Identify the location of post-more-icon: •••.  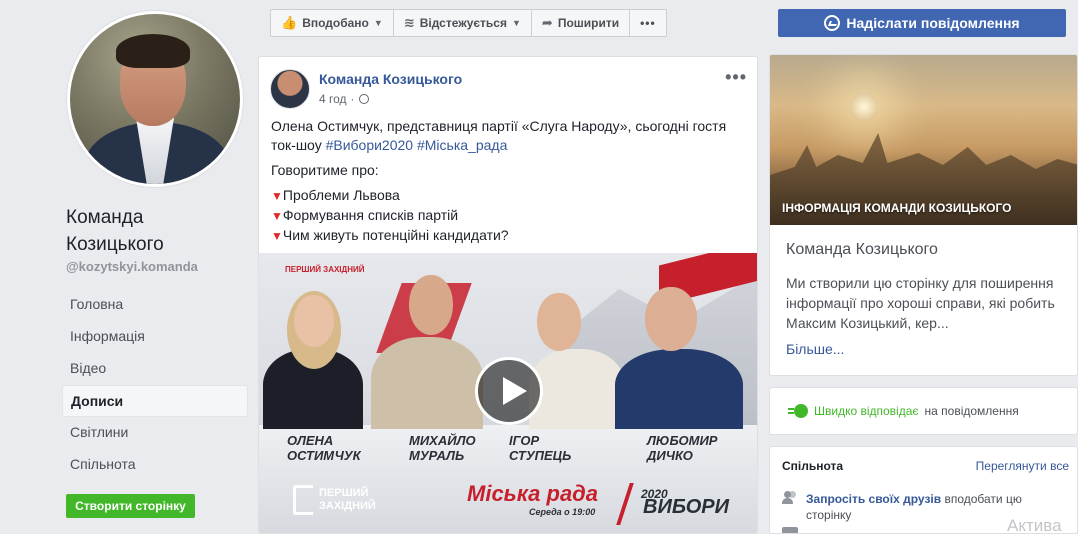
(736, 77).